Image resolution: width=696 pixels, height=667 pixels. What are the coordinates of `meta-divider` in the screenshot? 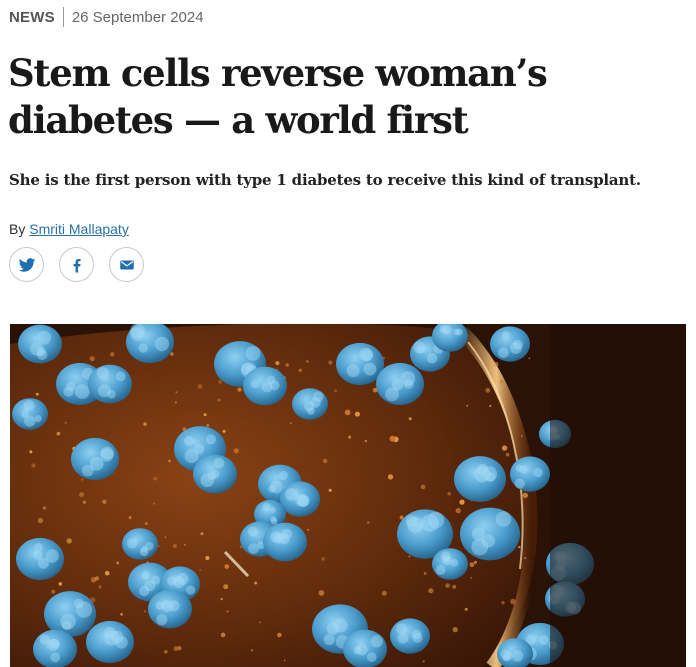 It's located at (63, 17).